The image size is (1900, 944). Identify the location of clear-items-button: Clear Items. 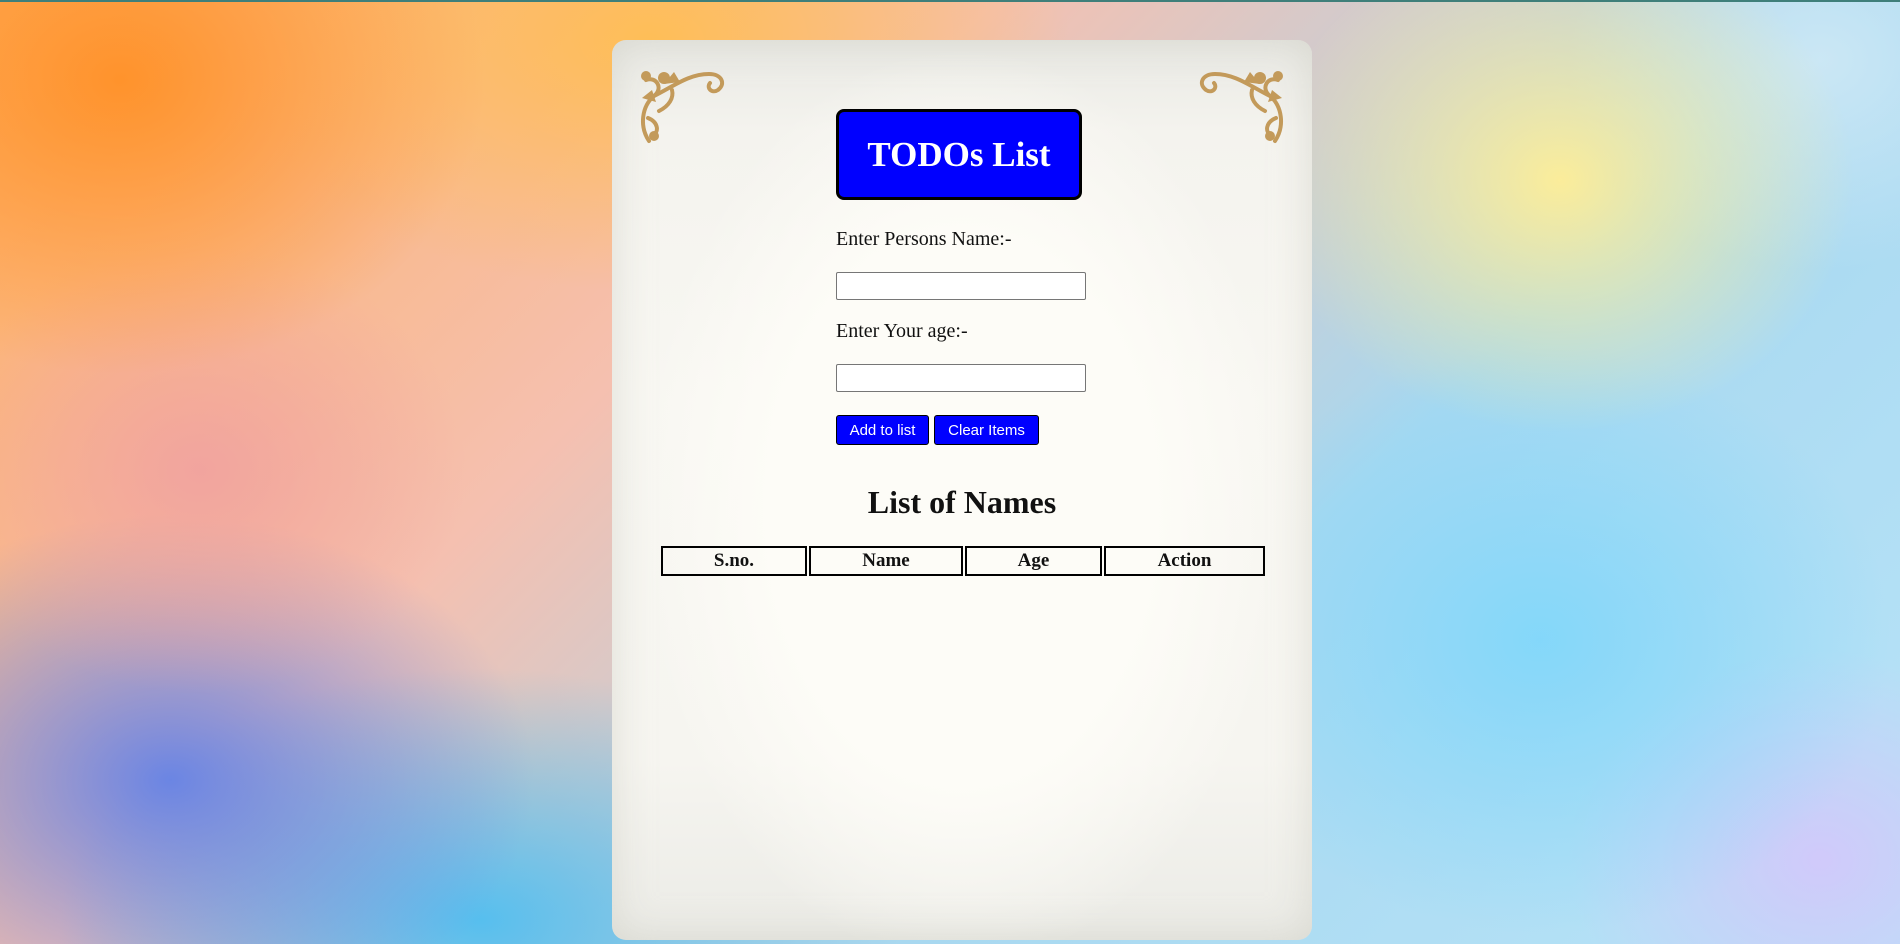
(986, 430).